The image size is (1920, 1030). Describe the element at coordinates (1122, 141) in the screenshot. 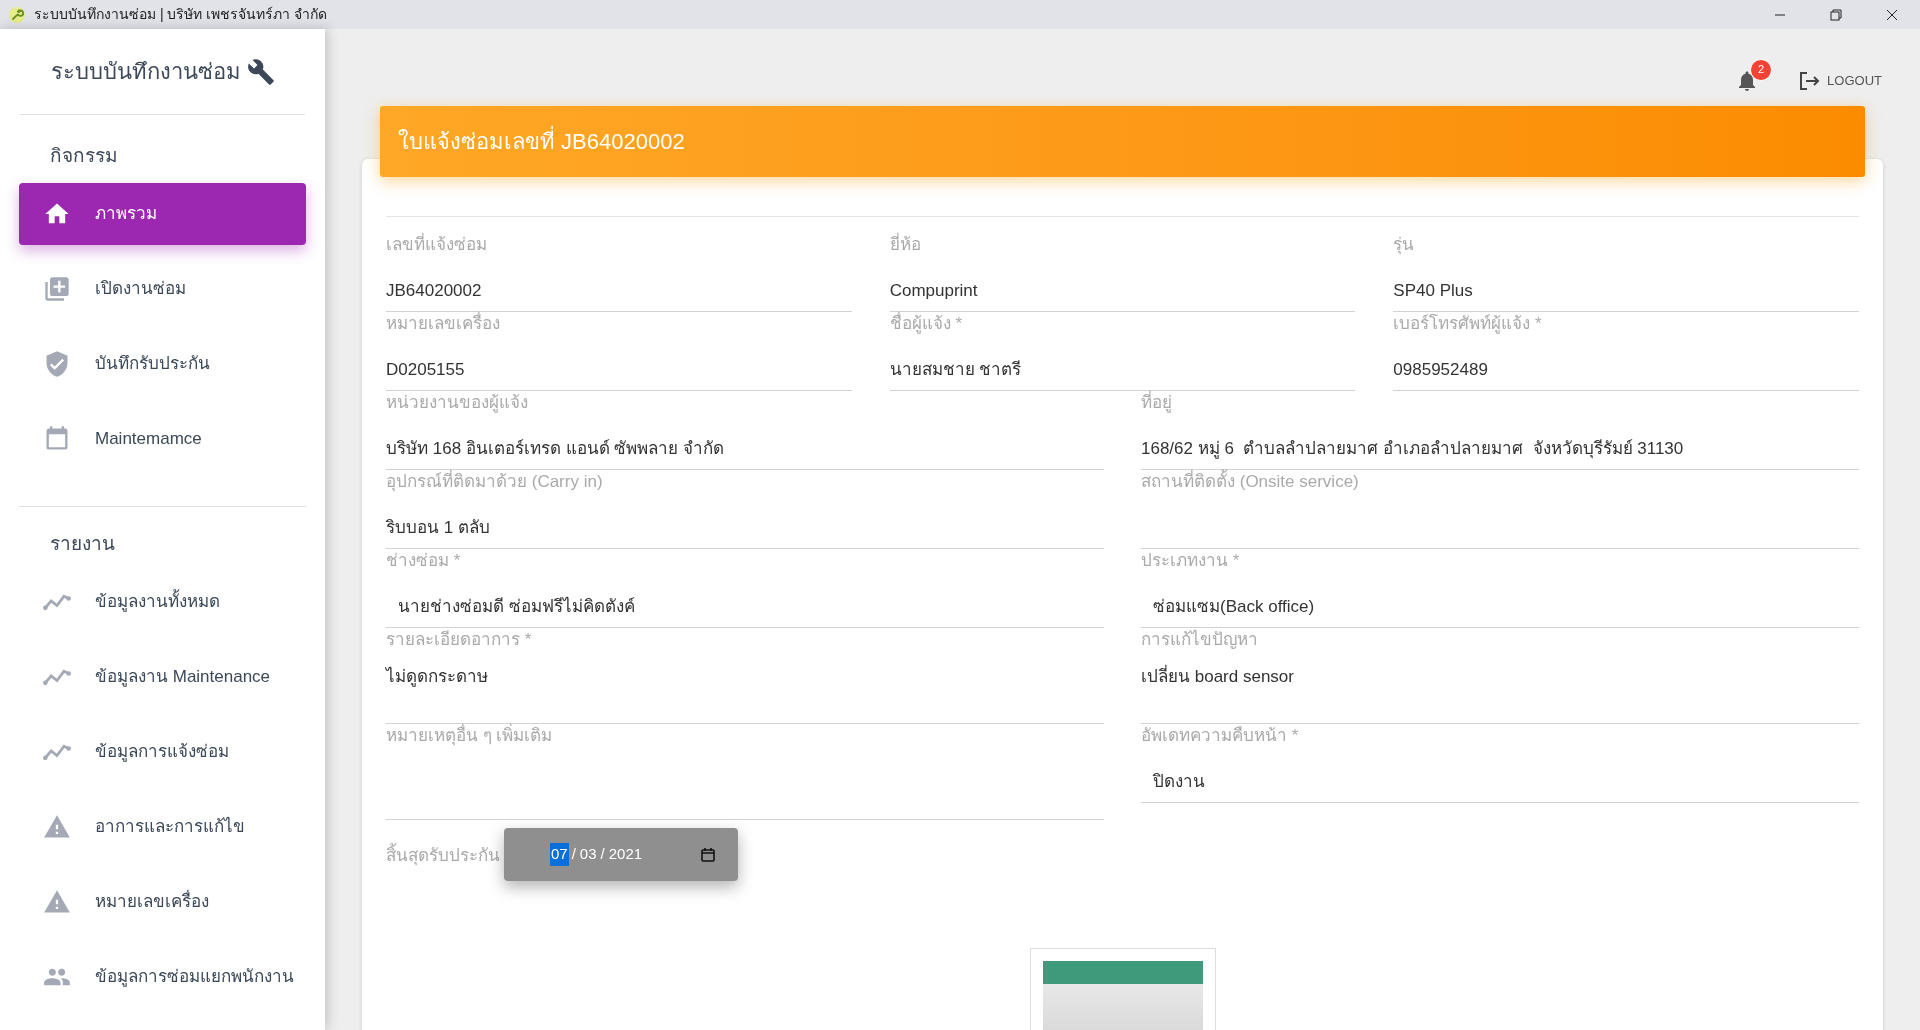

I see `form-header: ใบแจ้งซ่อมเลขที่ JB64020002` at that location.